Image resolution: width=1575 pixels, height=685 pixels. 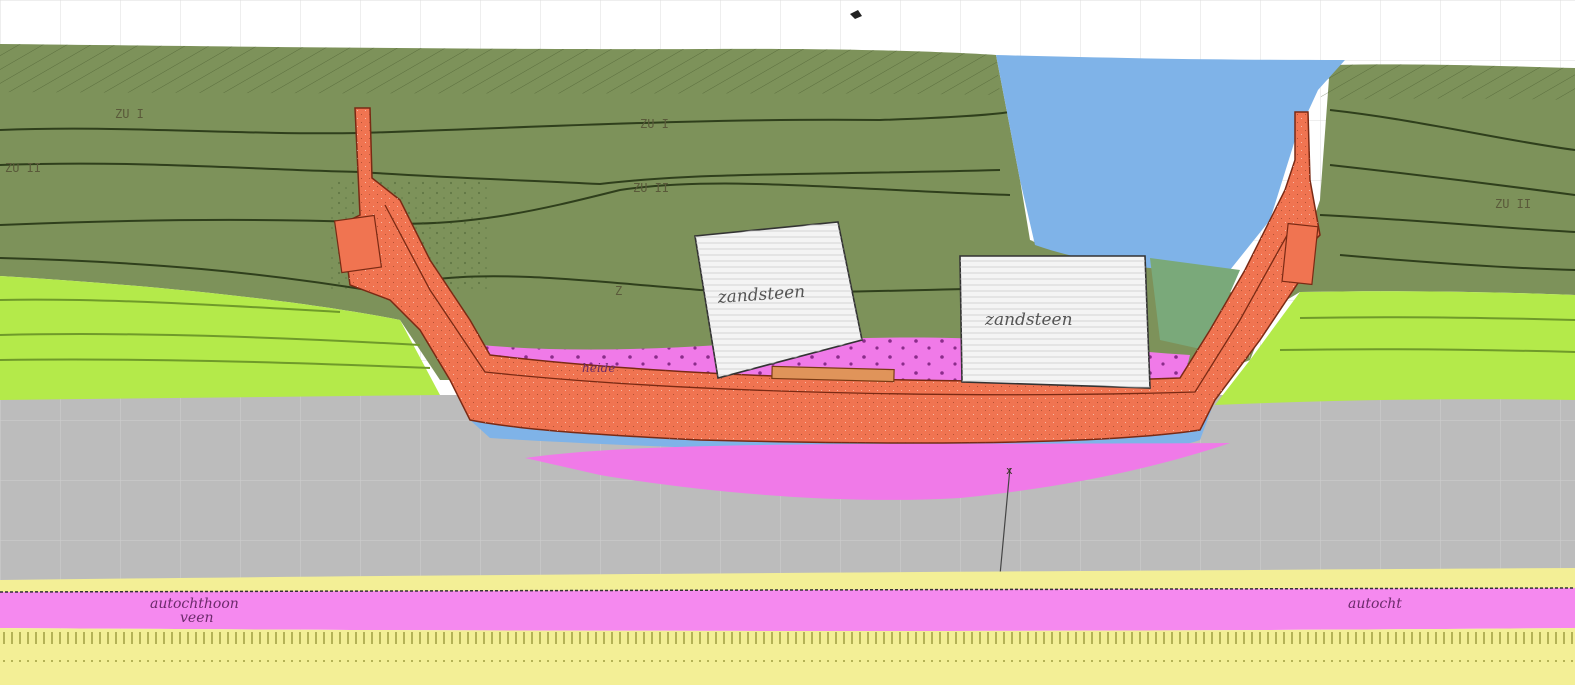 I want to click on boat-right-block, so click(x=1300, y=254).